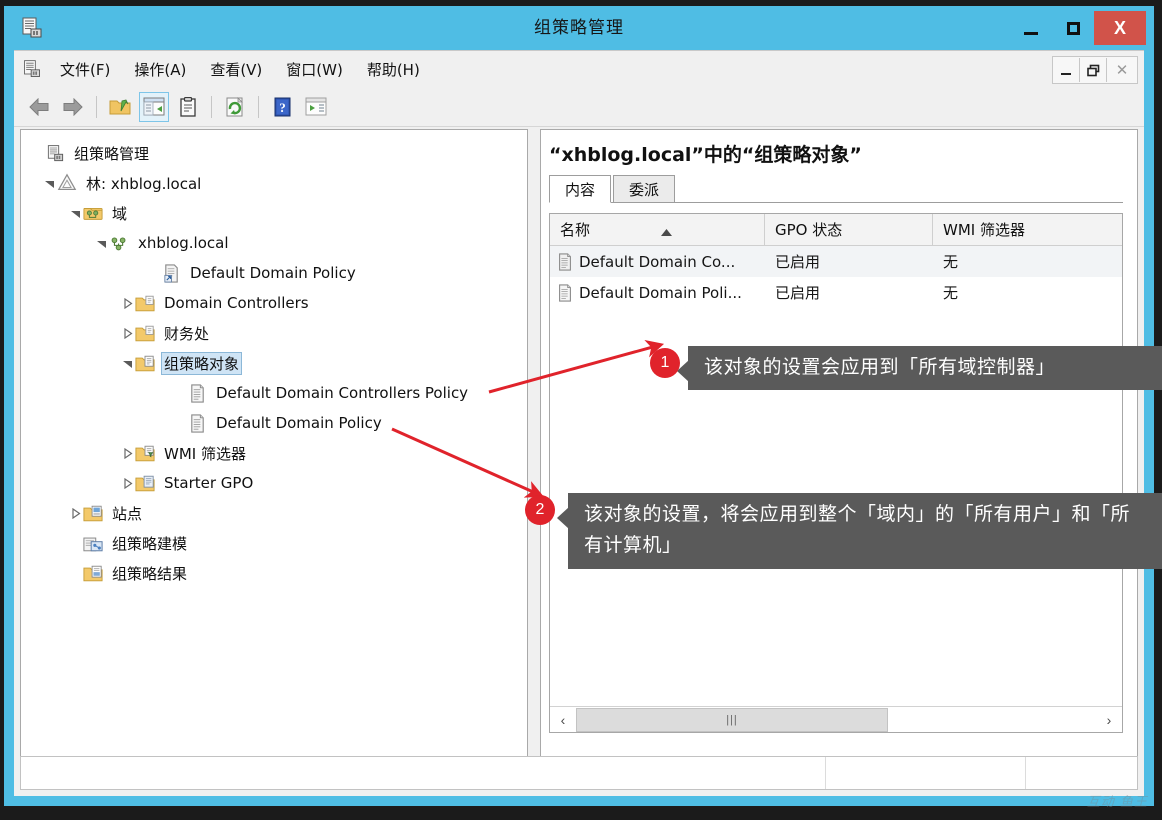 This screenshot has width=1162, height=820. I want to click on list-header-row: 名称 GPO 状态 WMI 筛选器, so click(836, 230).